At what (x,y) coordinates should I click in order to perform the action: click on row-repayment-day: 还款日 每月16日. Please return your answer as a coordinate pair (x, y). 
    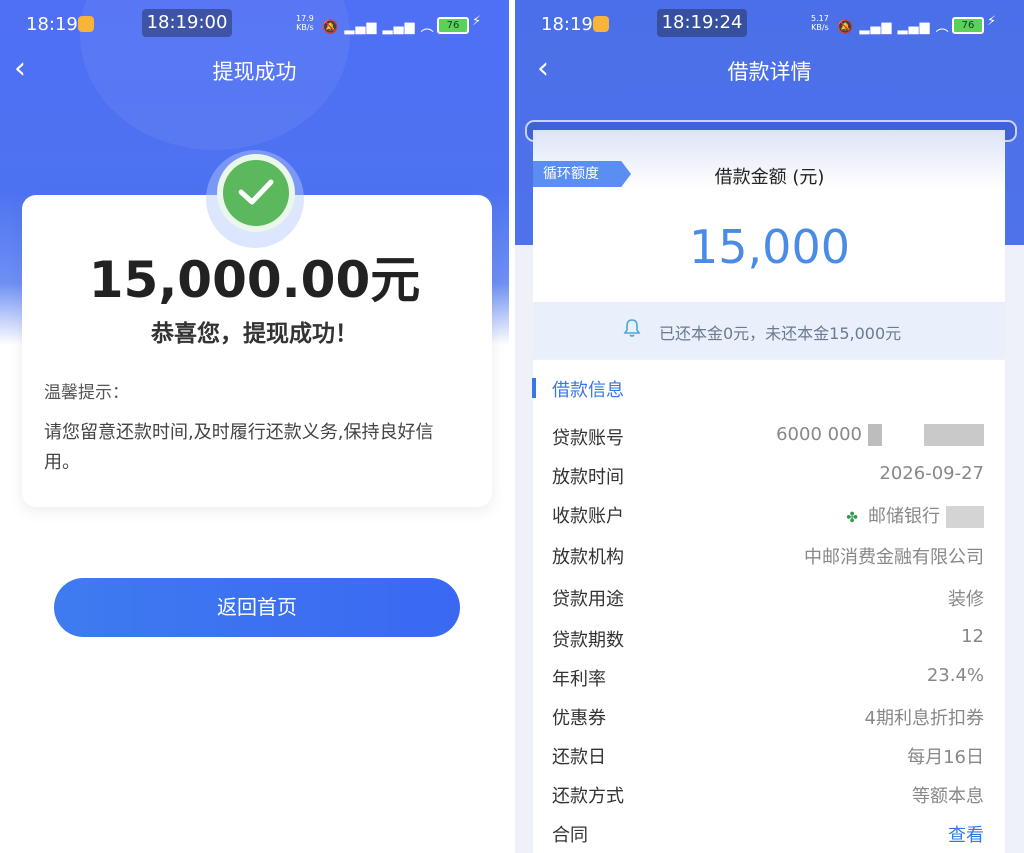
    Looking at the image, I should click on (768, 758).